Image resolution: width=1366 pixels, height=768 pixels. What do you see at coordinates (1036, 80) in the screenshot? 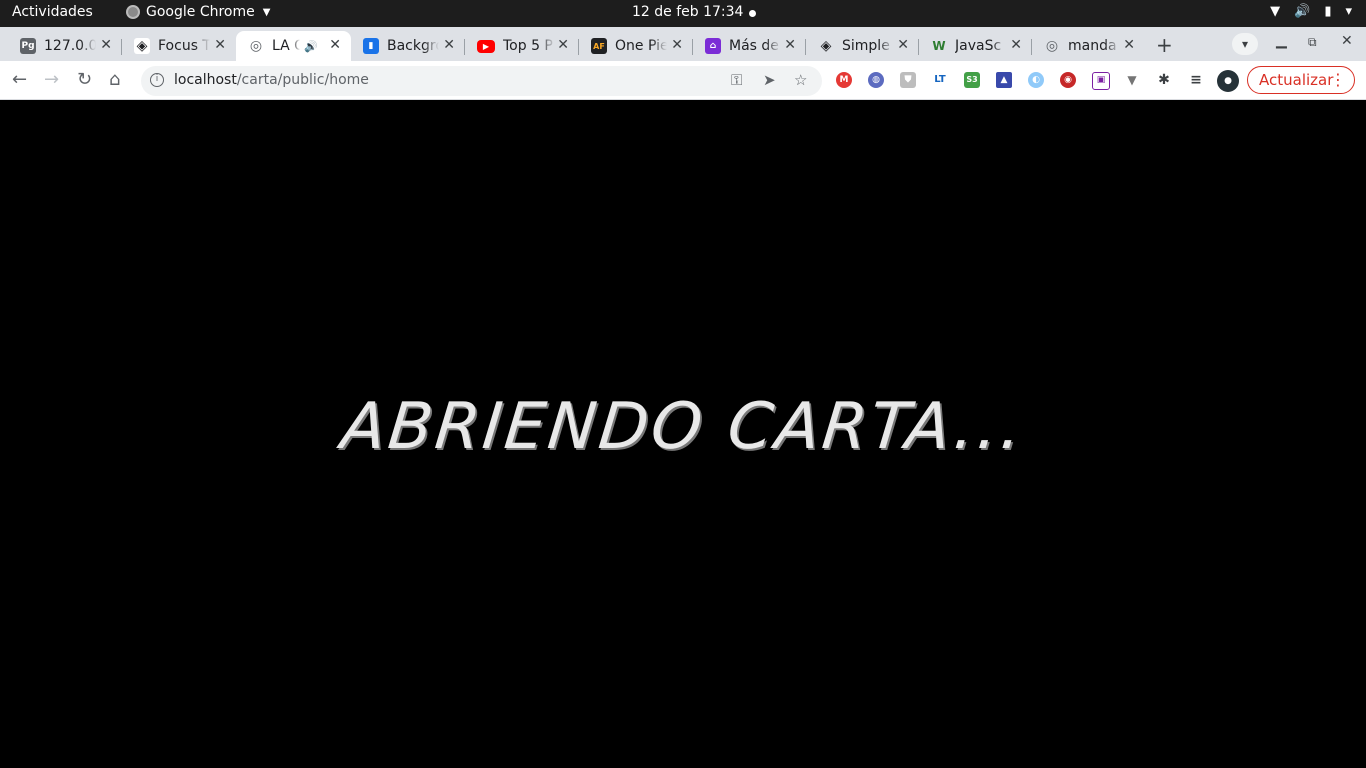
I see `clock-extension-icon: ◐` at bounding box center [1036, 80].